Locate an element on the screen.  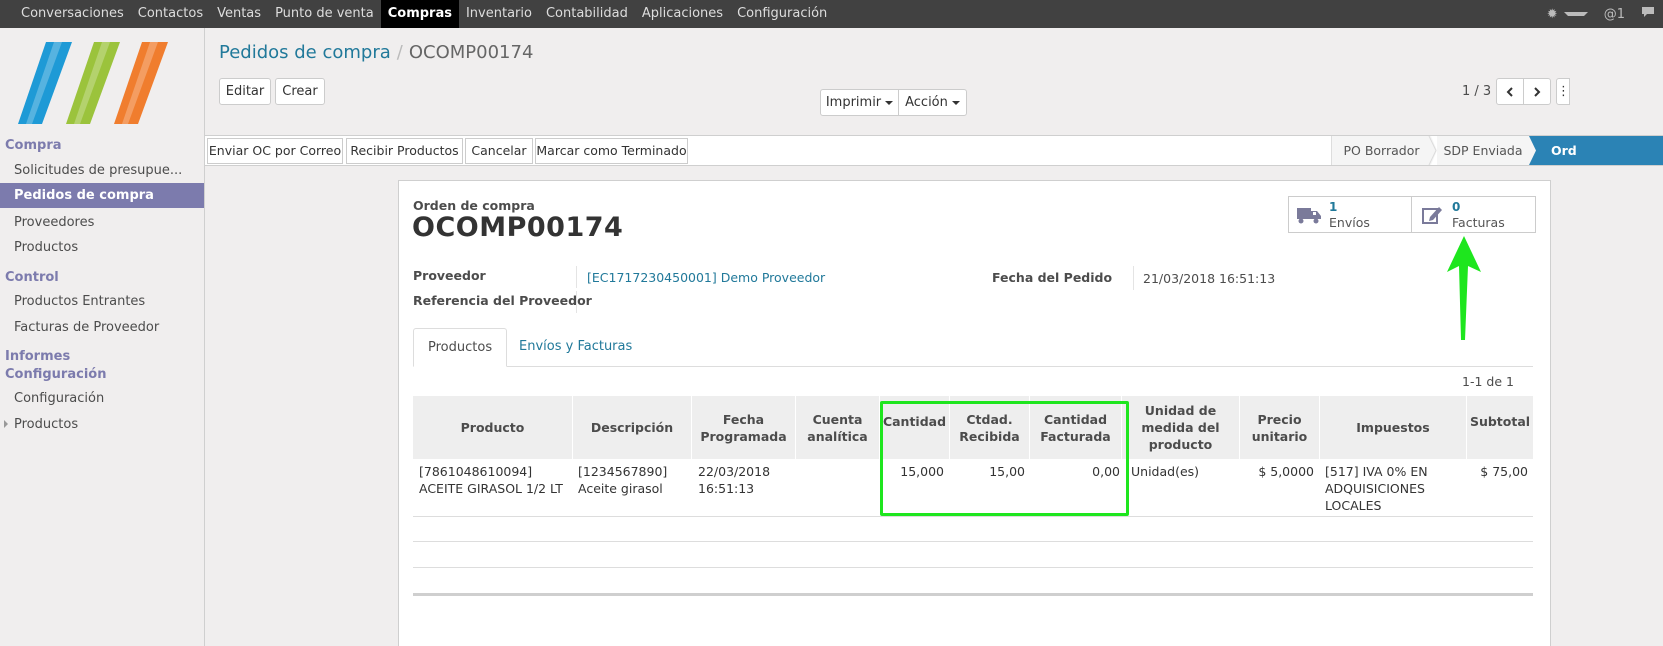
cell-subtotal: $ 75,00 is located at coordinates (1504, 471).